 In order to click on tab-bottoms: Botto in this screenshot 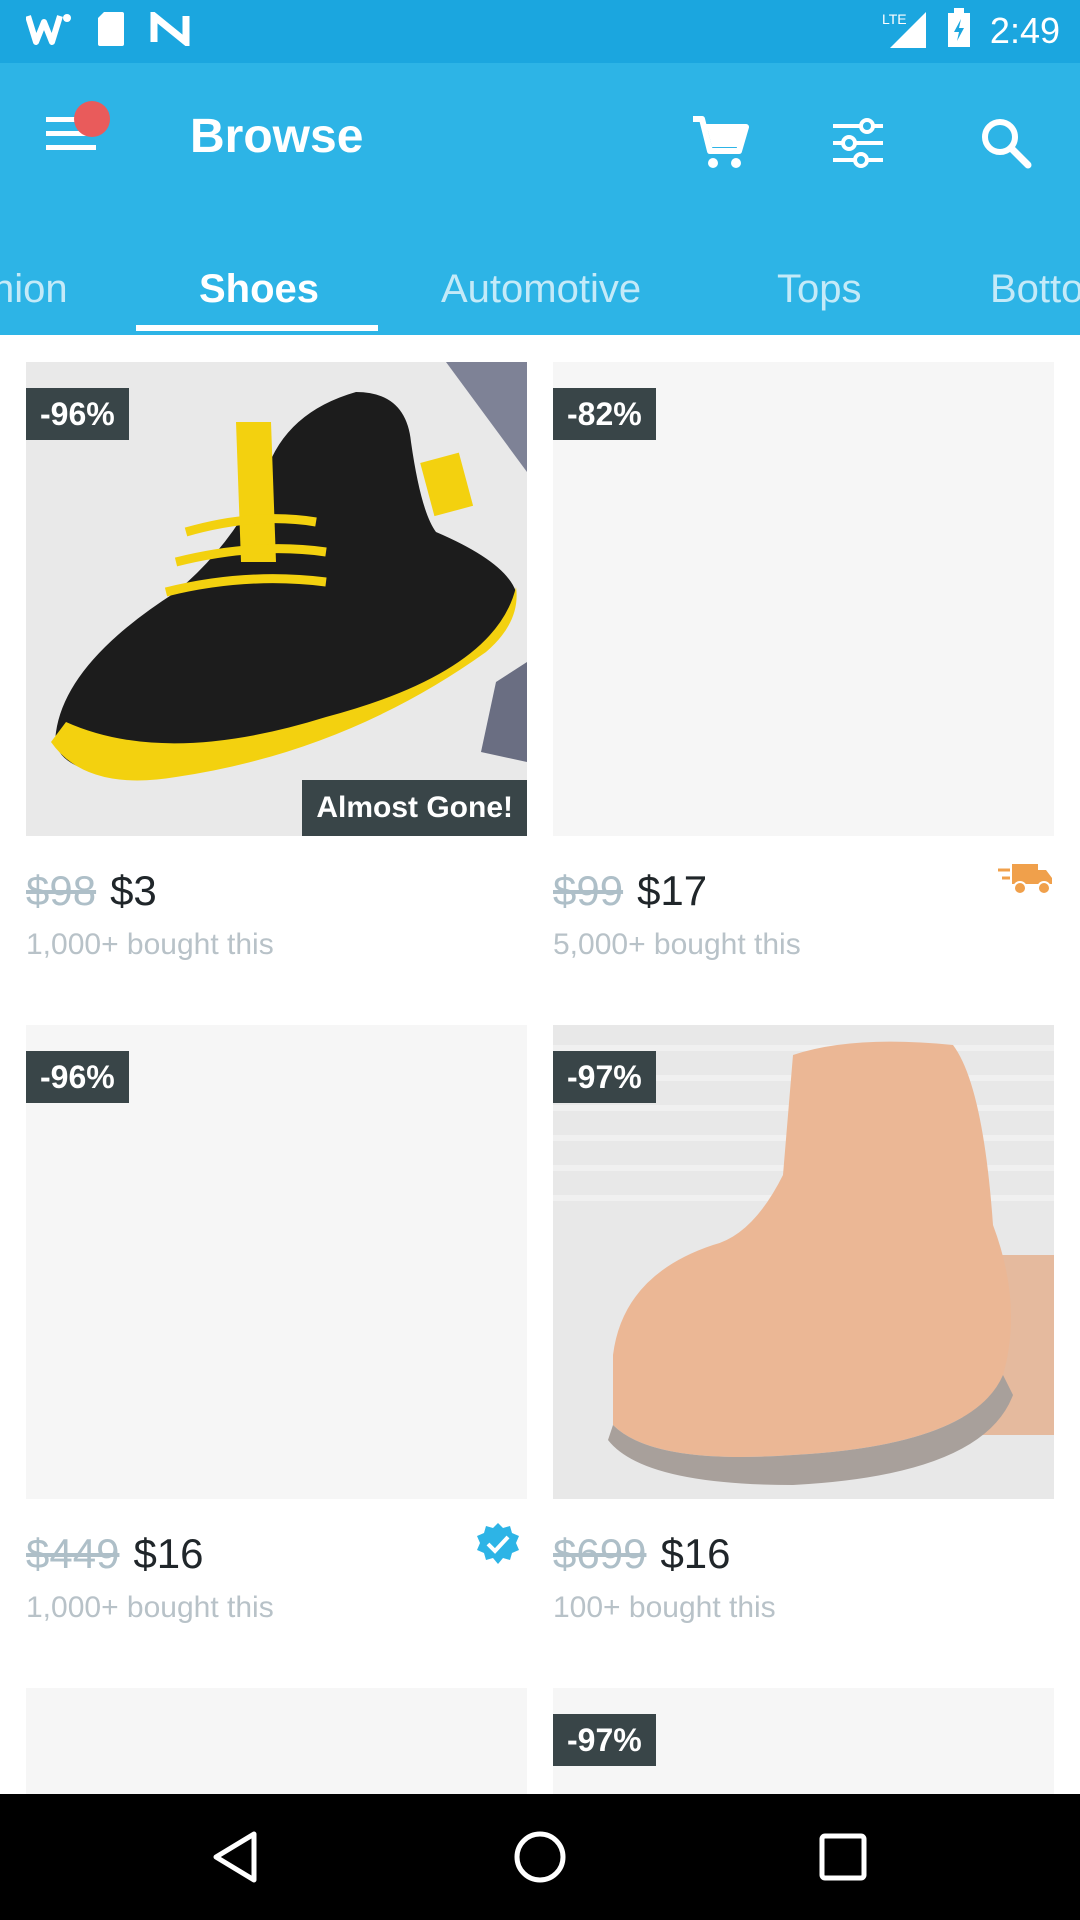, I will do `click(1035, 289)`.